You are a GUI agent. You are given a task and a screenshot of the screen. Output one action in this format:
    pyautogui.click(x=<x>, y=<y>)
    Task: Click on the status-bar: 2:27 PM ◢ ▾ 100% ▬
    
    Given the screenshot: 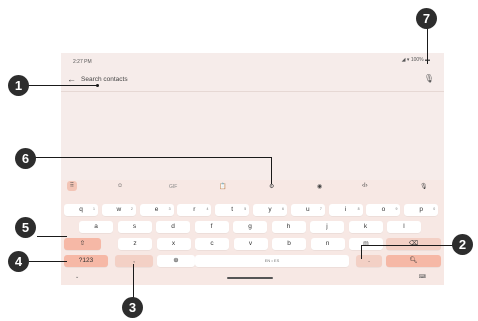 What is the action you would take?
    pyautogui.click(x=252, y=60)
    